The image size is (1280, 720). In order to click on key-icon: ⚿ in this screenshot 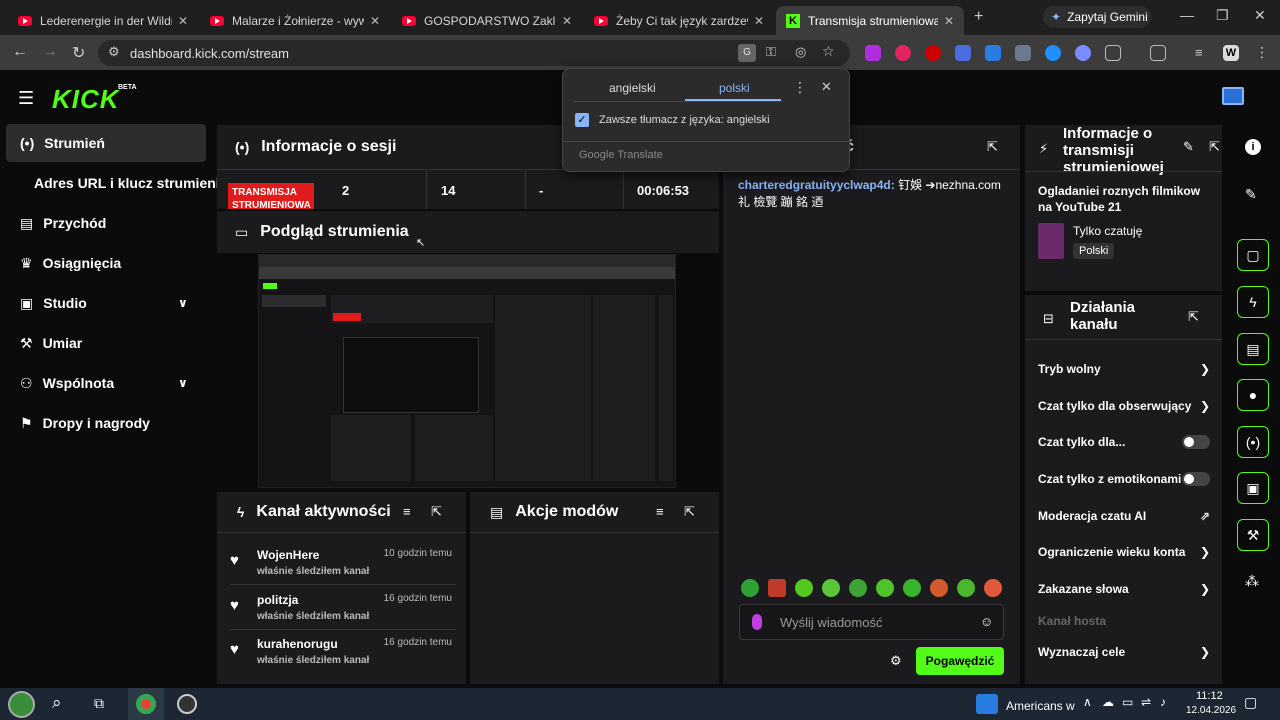, I will do `click(771, 52)`.